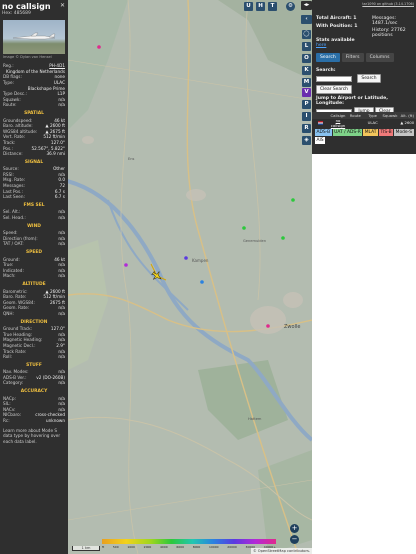  What do you see at coordinates (248, 6) in the screenshot?
I see `map-button-u: U` at bounding box center [248, 6].